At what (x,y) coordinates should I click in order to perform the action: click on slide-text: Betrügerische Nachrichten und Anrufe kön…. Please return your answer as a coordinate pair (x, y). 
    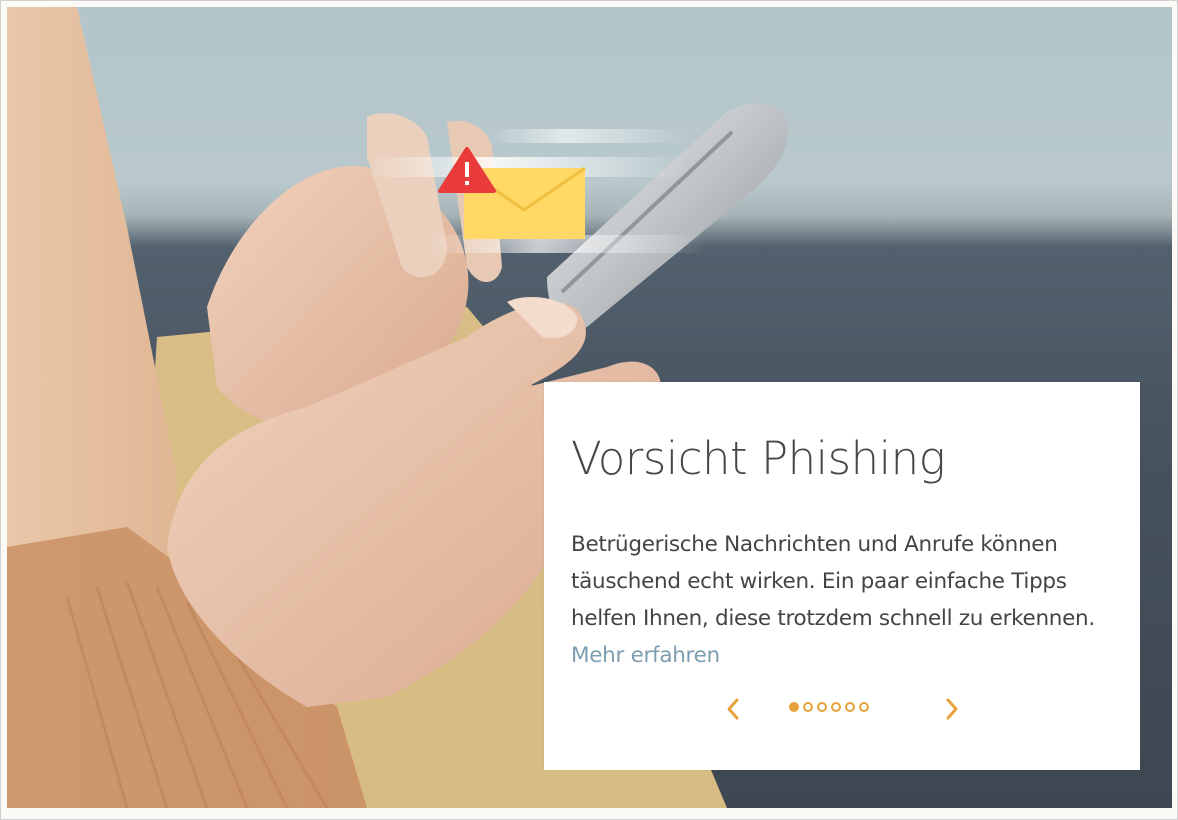
    Looking at the image, I should click on (851, 600).